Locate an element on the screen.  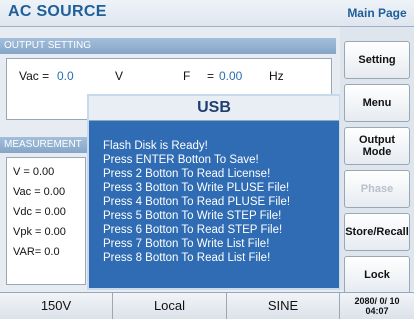
clock: 2080/ 0/ 10 04:07 is located at coordinates (377, 306).